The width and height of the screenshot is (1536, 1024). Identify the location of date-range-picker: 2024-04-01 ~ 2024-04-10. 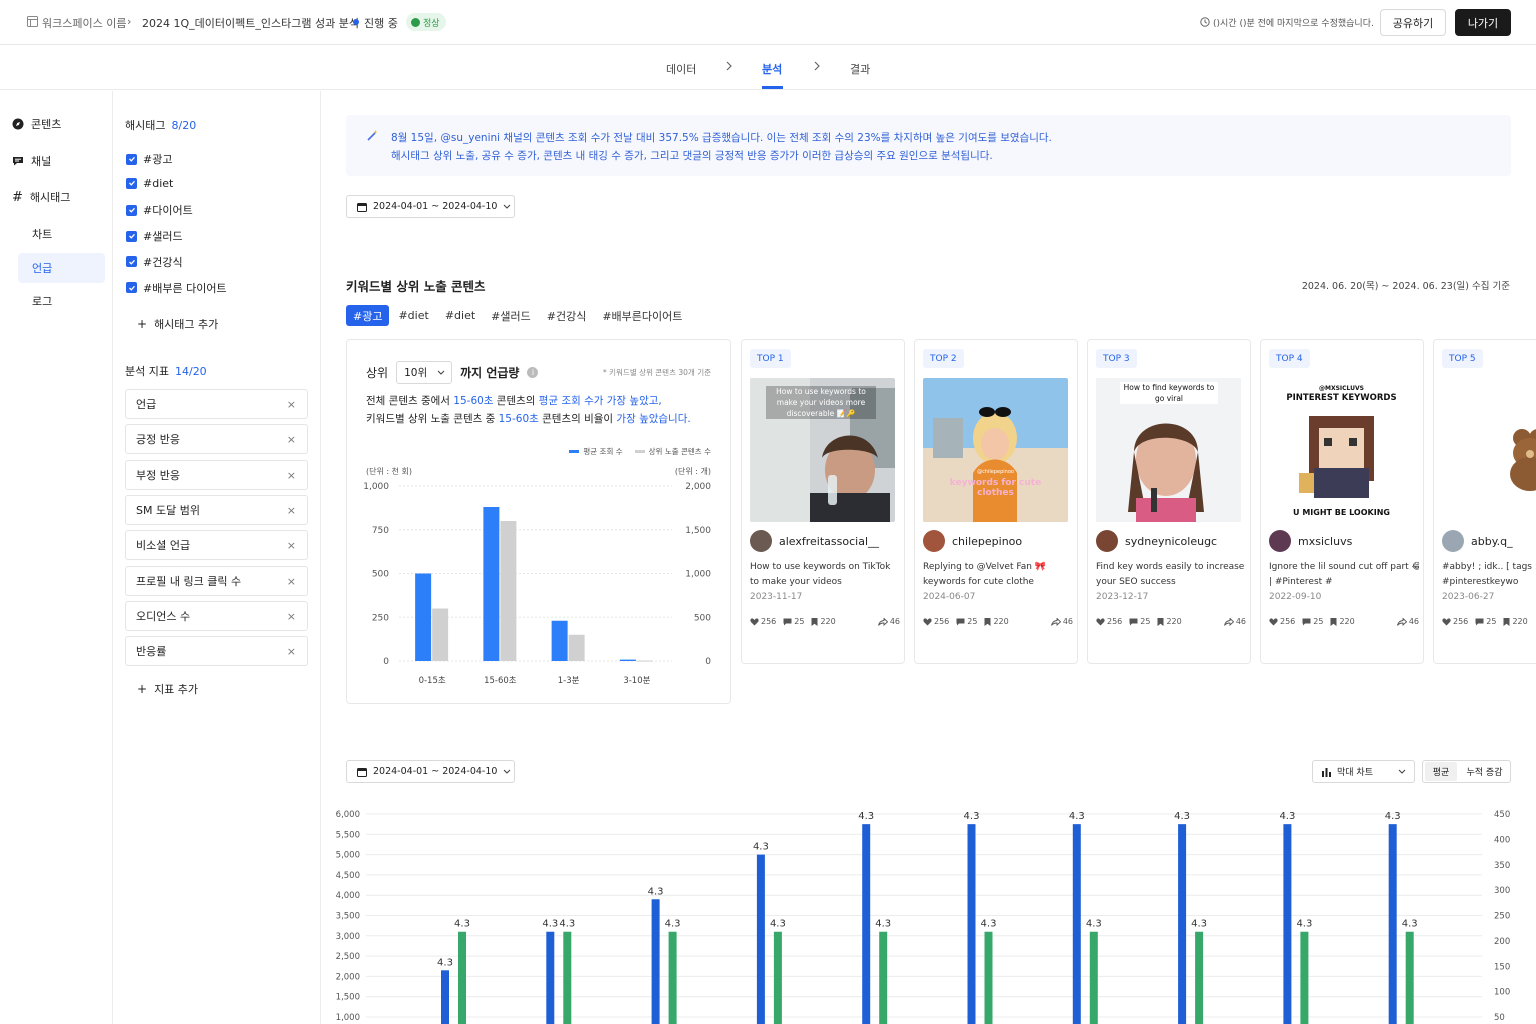
(430, 206).